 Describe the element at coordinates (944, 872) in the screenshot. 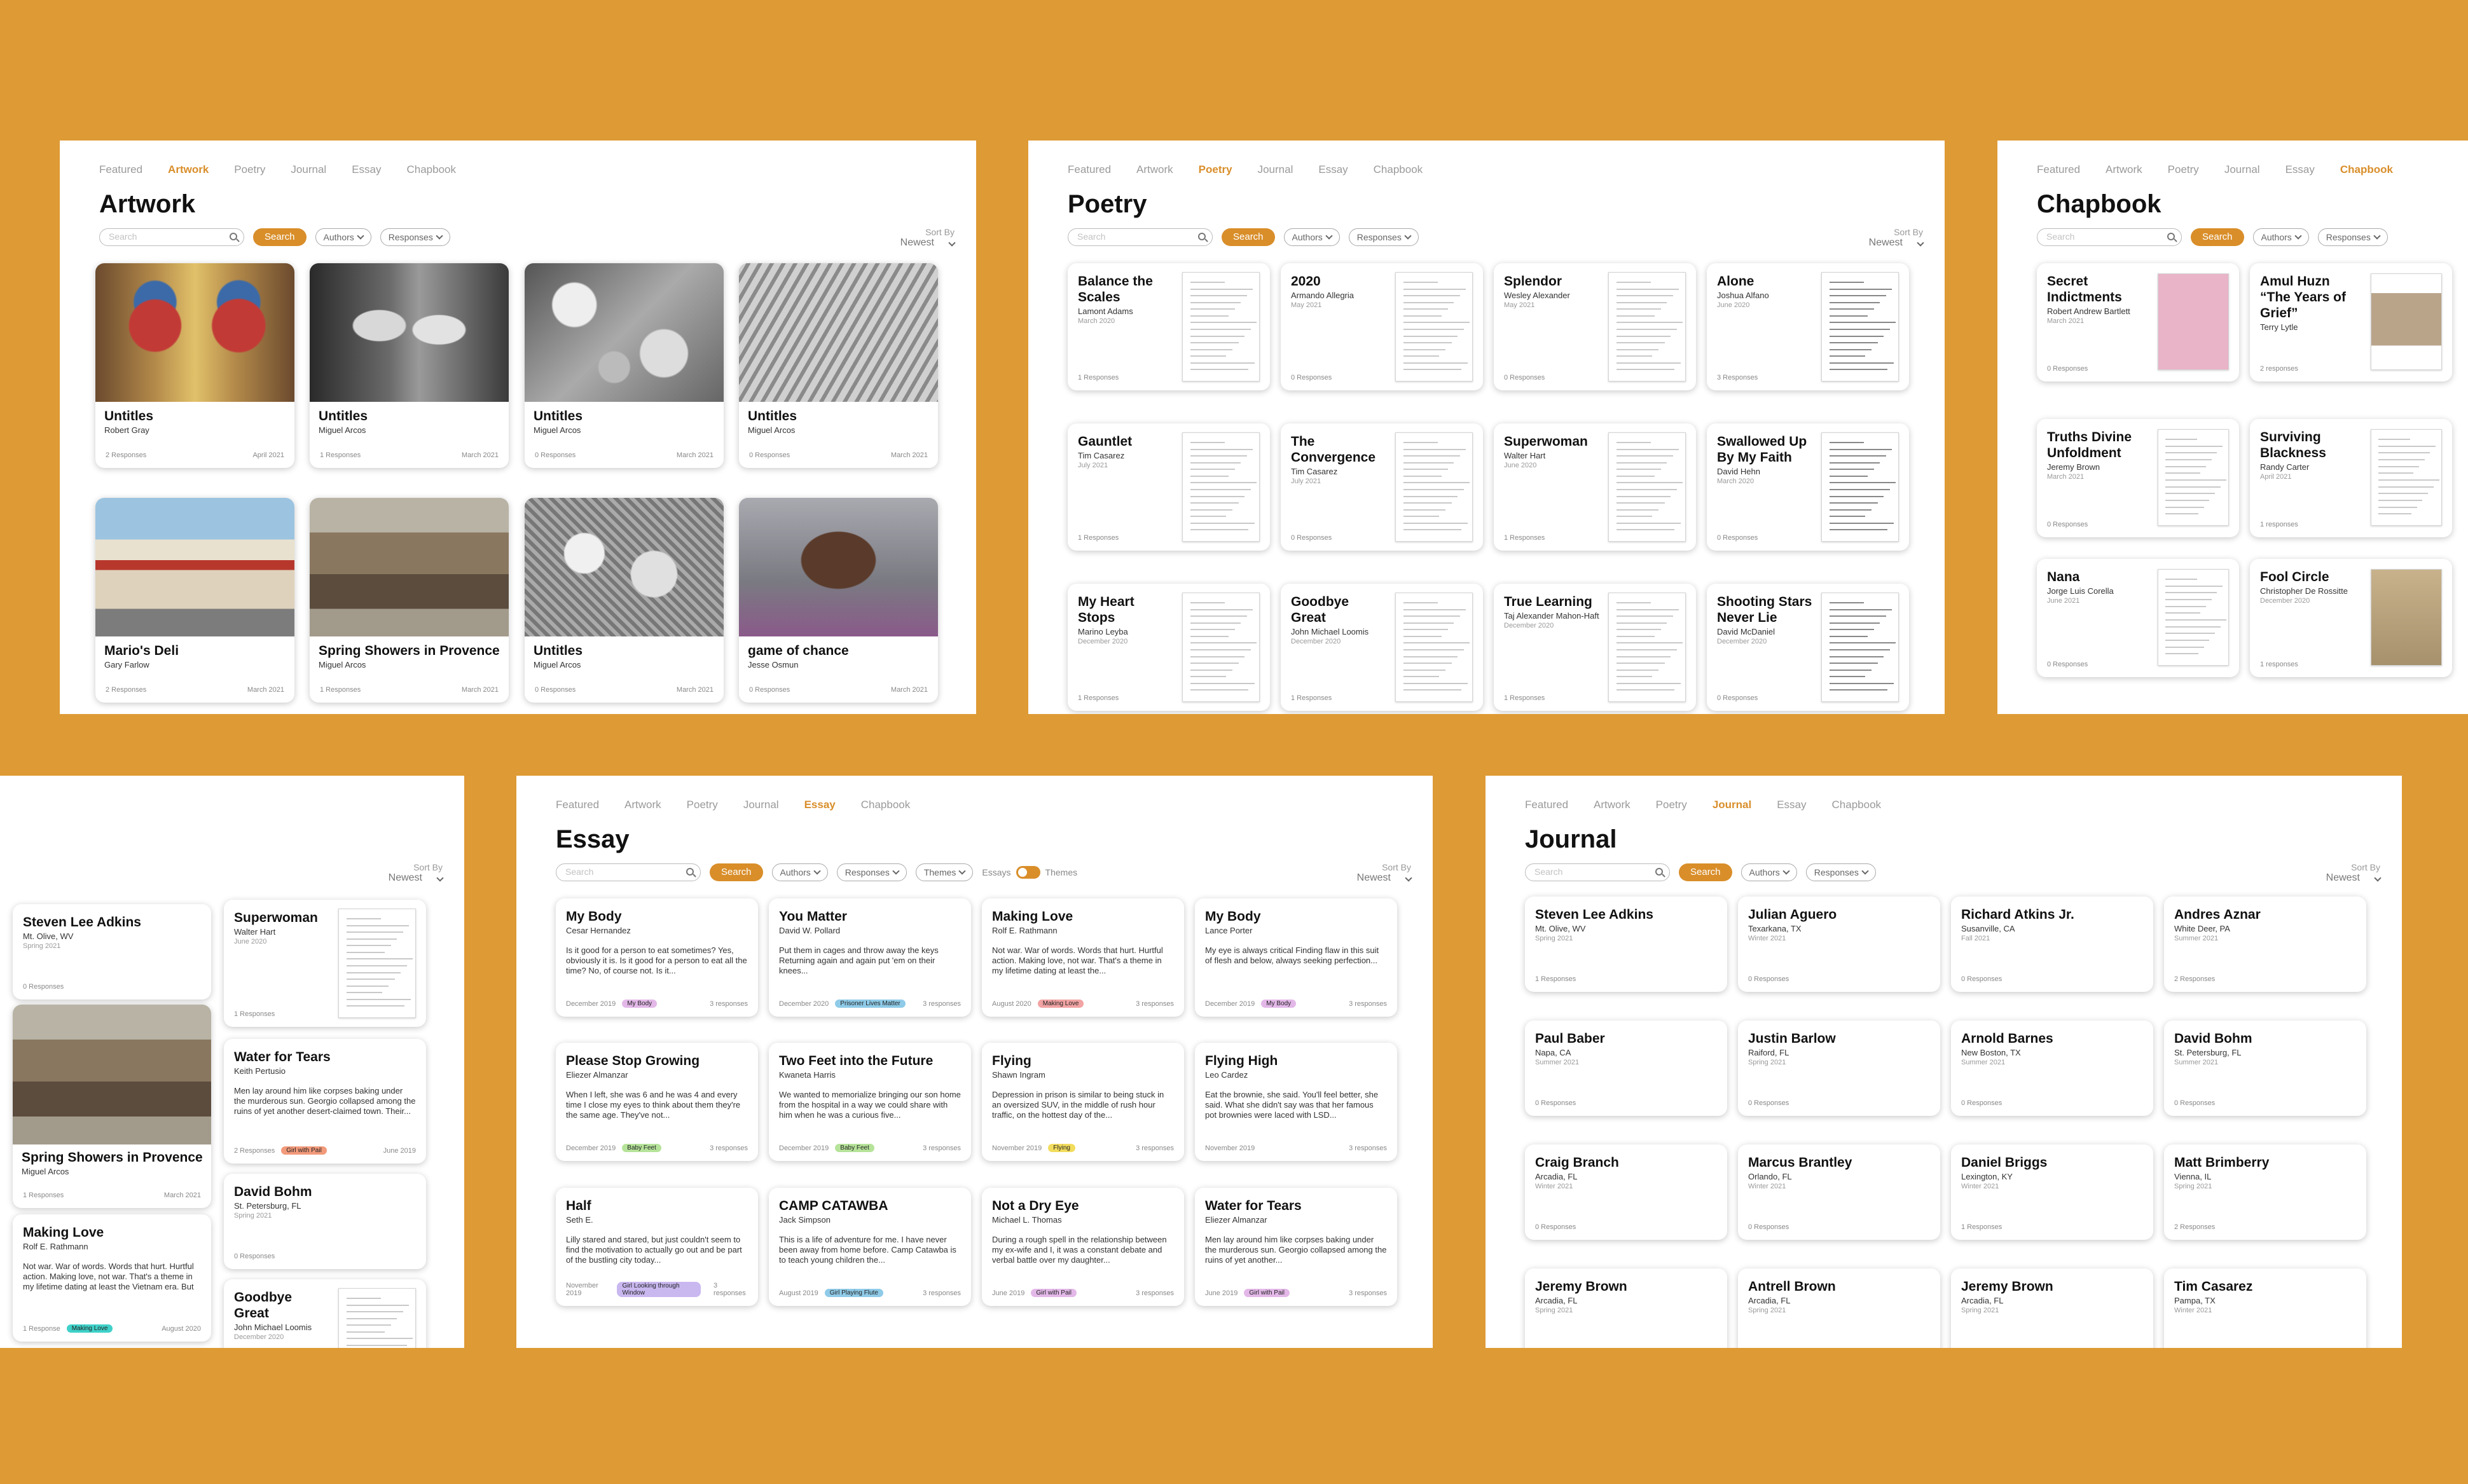

I see `themes-dropdown: Themes` at that location.